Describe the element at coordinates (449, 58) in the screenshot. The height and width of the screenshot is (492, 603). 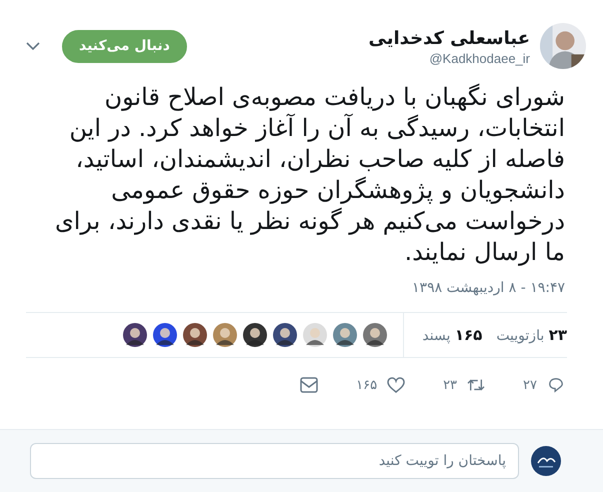
I see `author-handle: @Kadkhodaee_ir` at that location.